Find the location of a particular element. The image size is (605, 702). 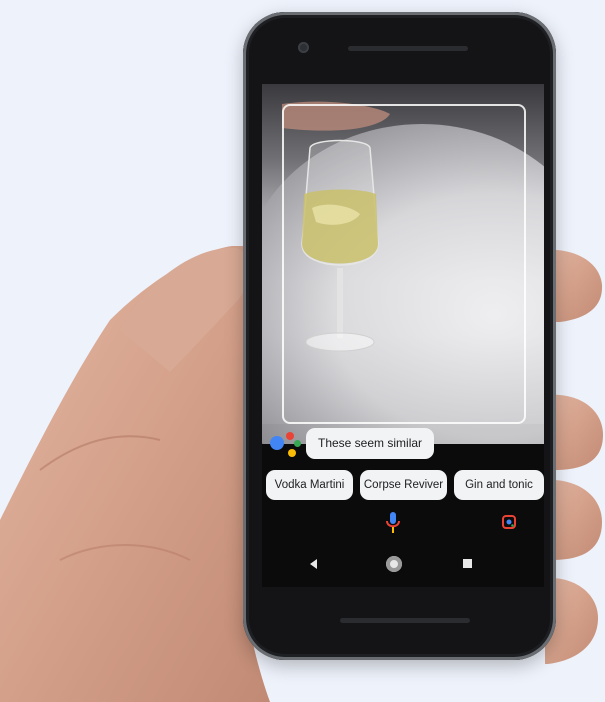

home-circle-icon is located at coordinates (394, 564).